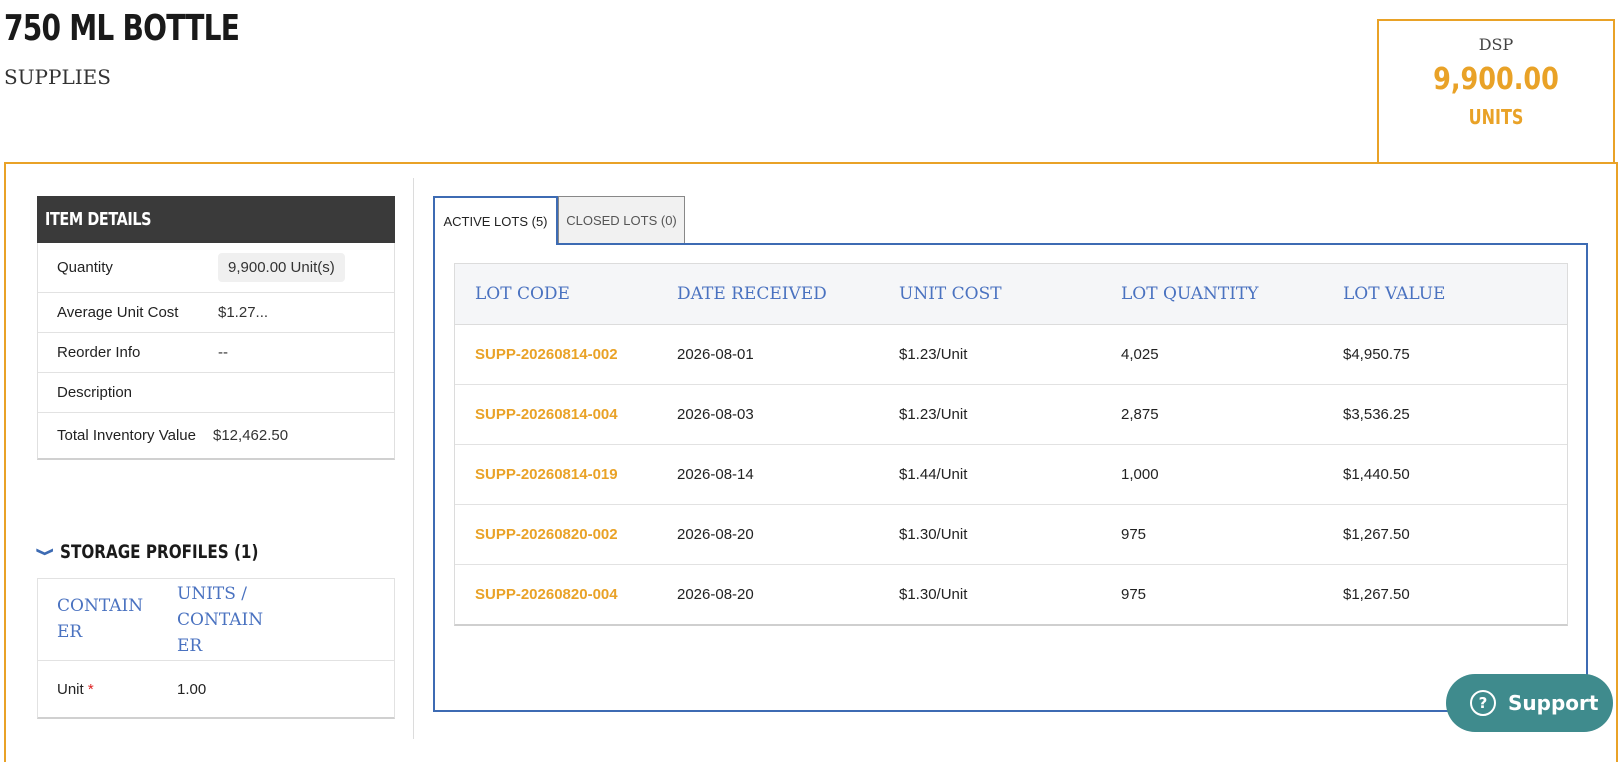 Image resolution: width=1622 pixels, height=762 pixels. What do you see at coordinates (223, 352) in the screenshot?
I see `reorder-info-value: --` at bounding box center [223, 352].